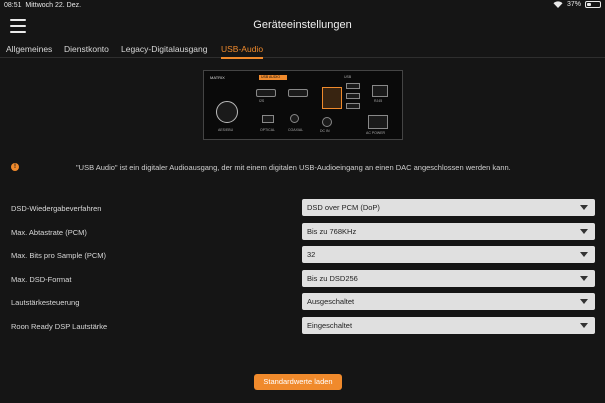 The height and width of the screenshot is (403, 605). I want to click on setting-row-max-dsd-format: Max. DSD-Format Bis zu DSD256, so click(302, 279).